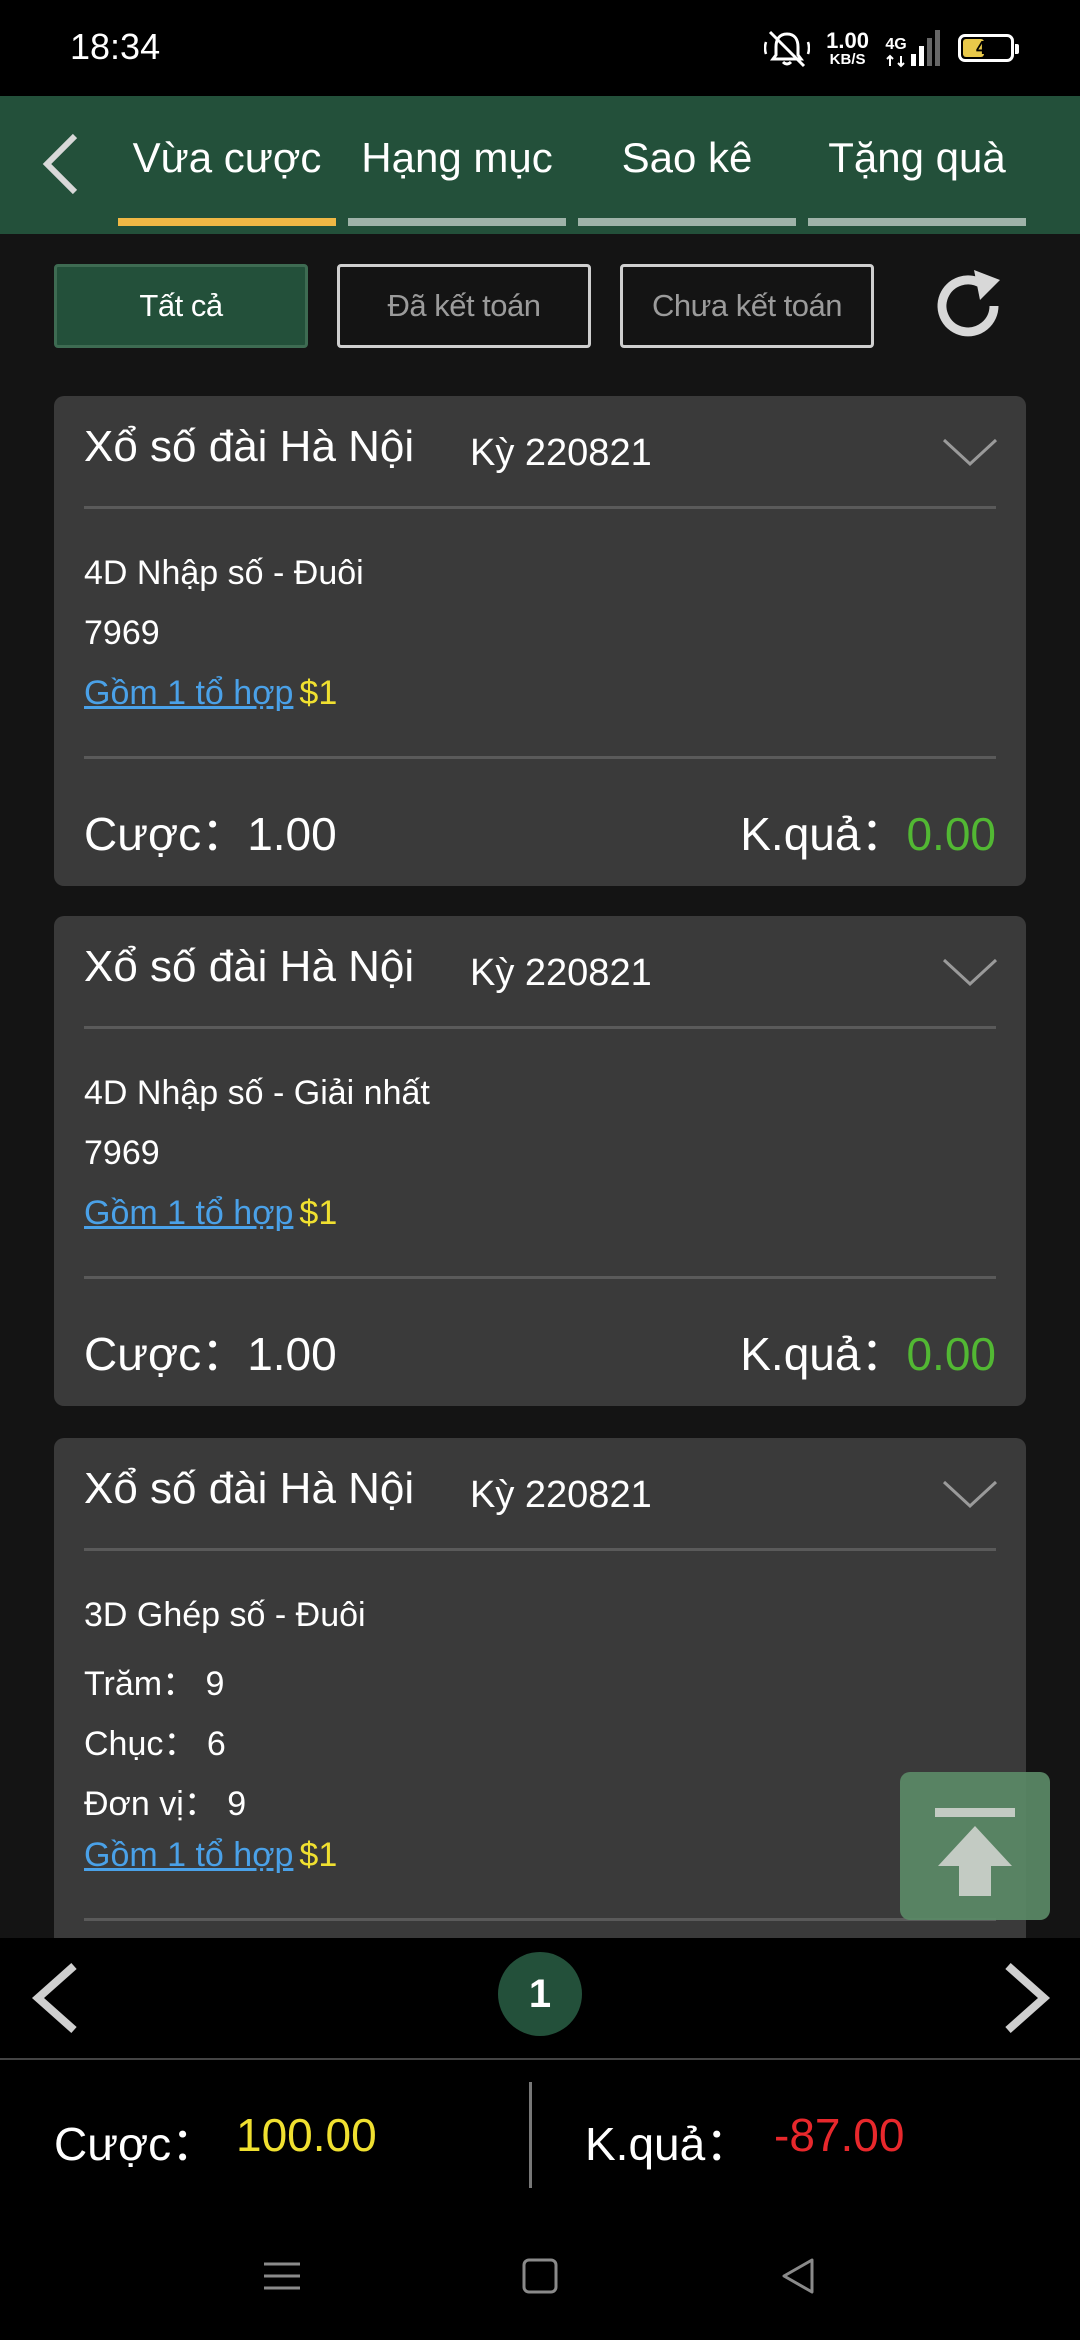 The width and height of the screenshot is (1080, 2340). What do you see at coordinates (225, 1615) in the screenshot?
I see `bet-type: 3D Ghép số - Đuôi` at bounding box center [225, 1615].